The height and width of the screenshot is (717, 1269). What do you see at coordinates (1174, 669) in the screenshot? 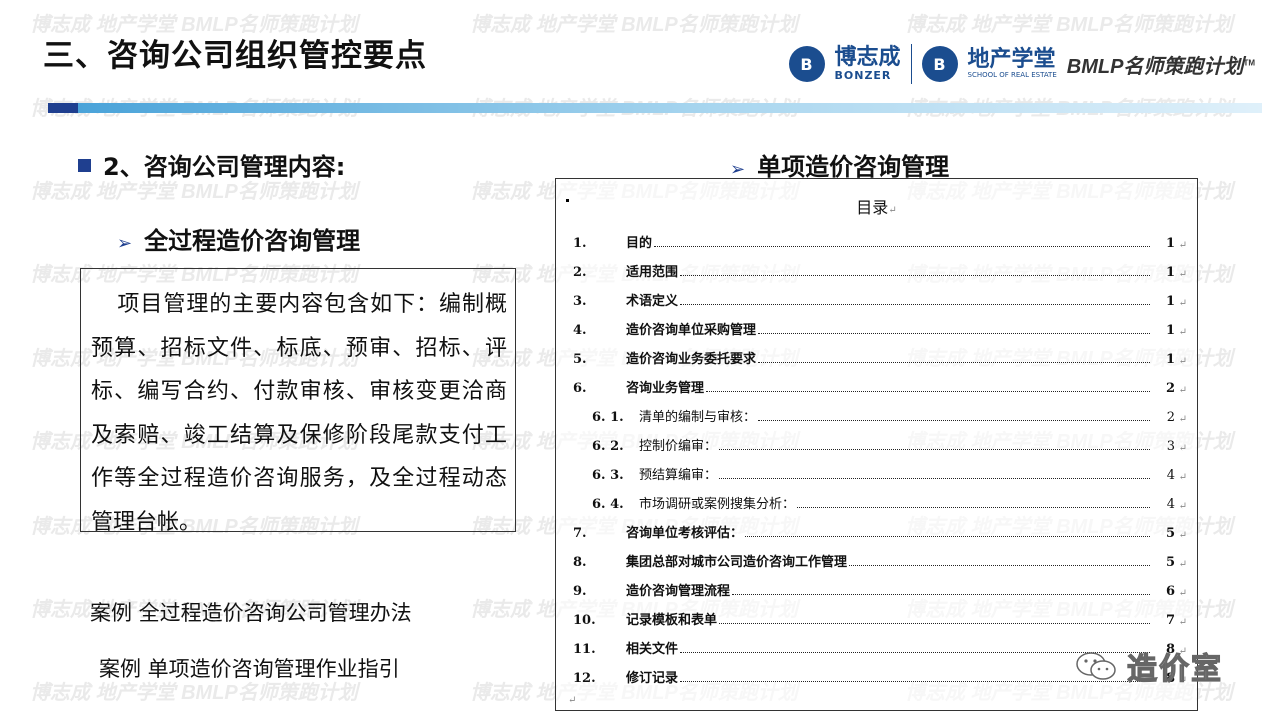
I see `wechat-label: 造价室` at bounding box center [1174, 669].